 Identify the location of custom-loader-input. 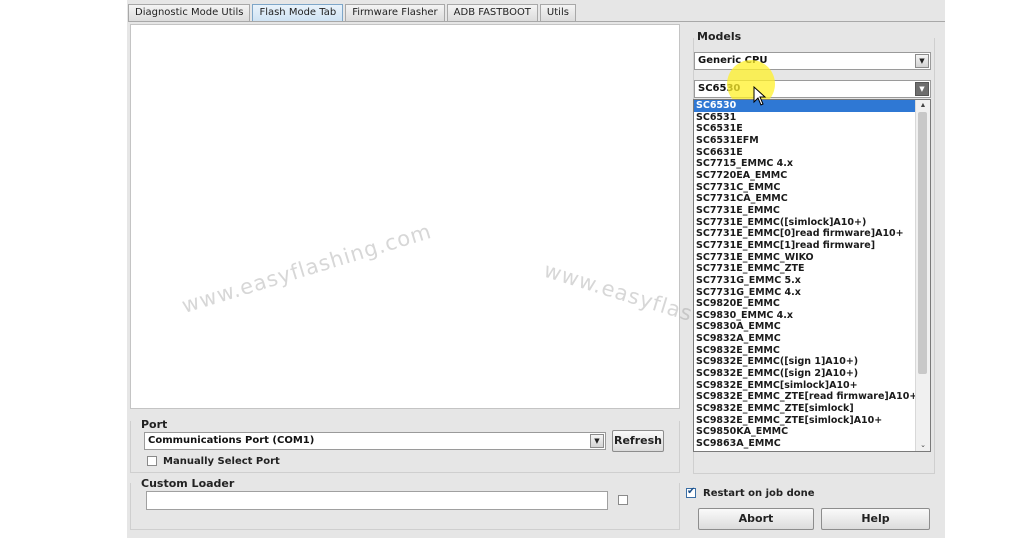
(377, 500).